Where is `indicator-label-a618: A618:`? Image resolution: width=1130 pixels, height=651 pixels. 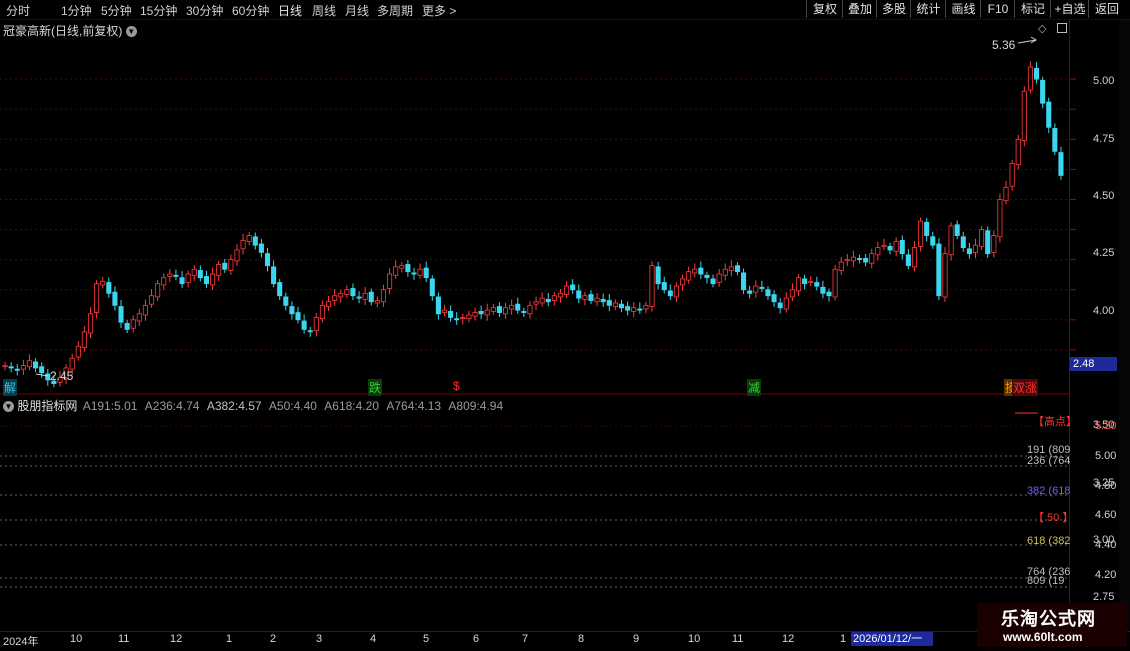 indicator-label-a618: A618: is located at coordinates (340, 406).